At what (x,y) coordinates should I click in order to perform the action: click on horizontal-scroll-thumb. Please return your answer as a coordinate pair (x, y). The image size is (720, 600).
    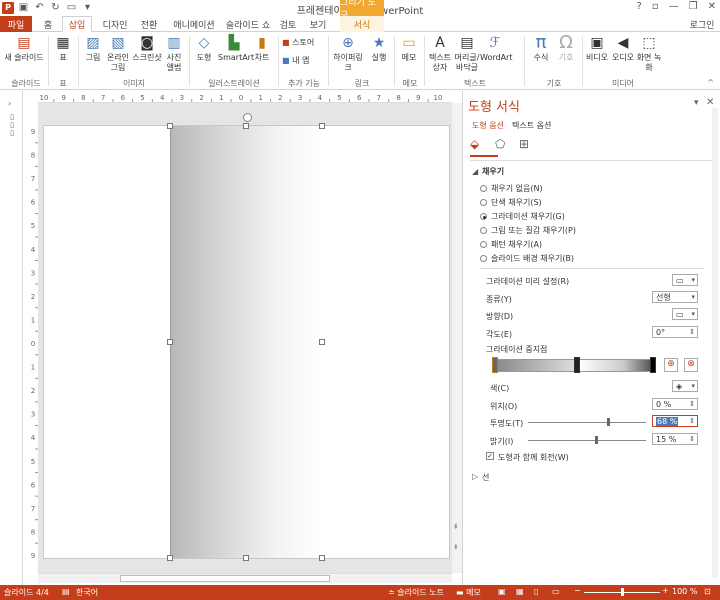
    Looking at the image, I should click on (225, 578).